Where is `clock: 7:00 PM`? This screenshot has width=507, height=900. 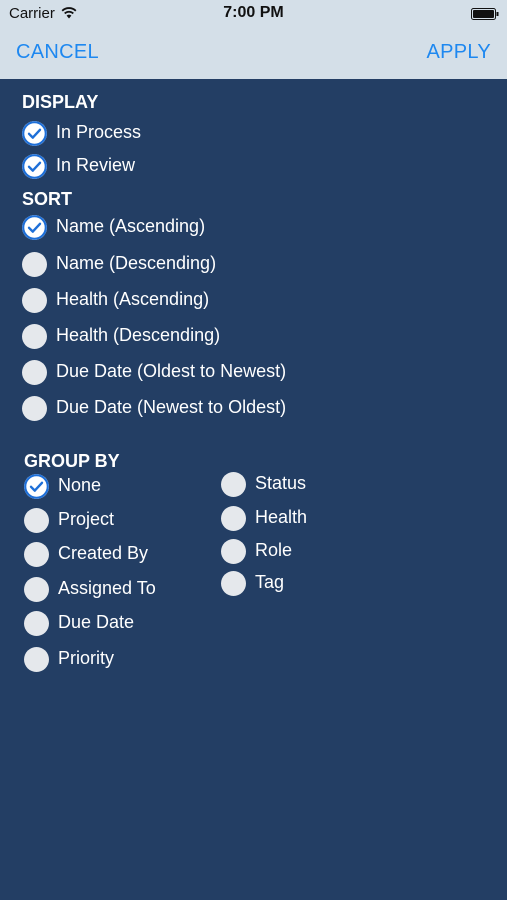 clock: 7:00 PM is located at coordinates (253, 12).